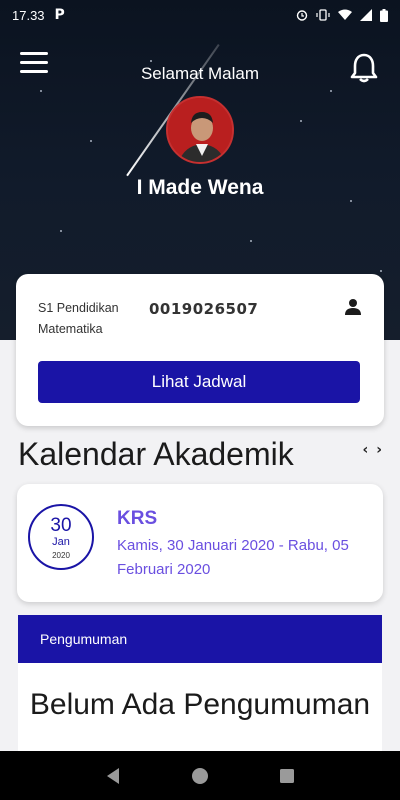  What do you see at coordinates (113, 776) in the screenshot?
I see `back-icon` at bounding box center [113, 776].